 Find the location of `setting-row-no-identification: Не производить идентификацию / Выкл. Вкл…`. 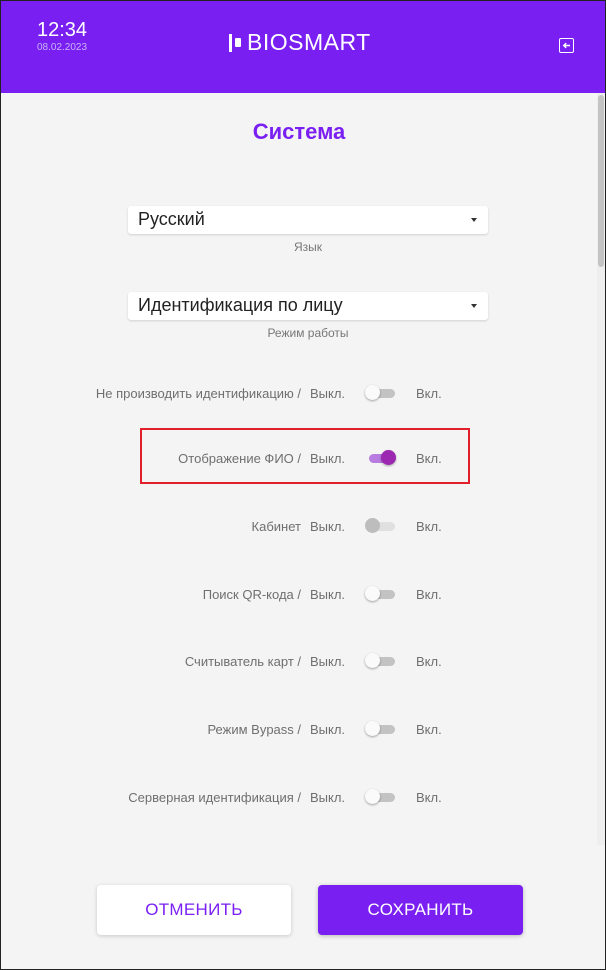

setting-row-no-identification: Не производить идентификацию / Выкл. Вкл… is located at coordinates (299, 393).